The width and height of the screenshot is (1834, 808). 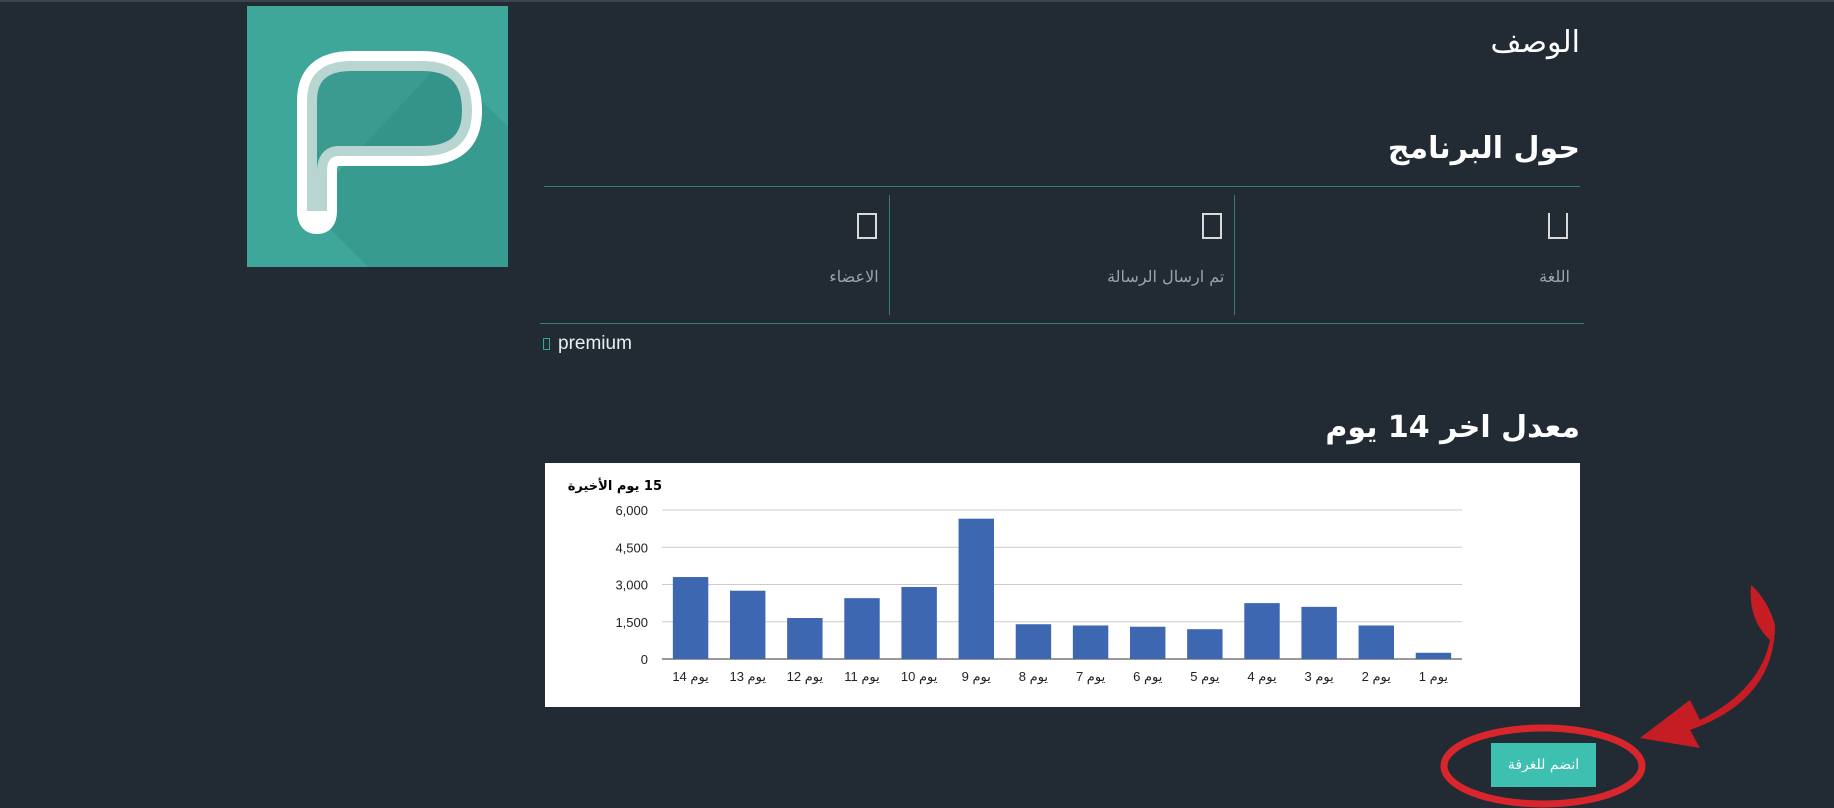 I want to click on stat-messages-sent: تم ارسال الرسالة, so click(x=1063, y=255).